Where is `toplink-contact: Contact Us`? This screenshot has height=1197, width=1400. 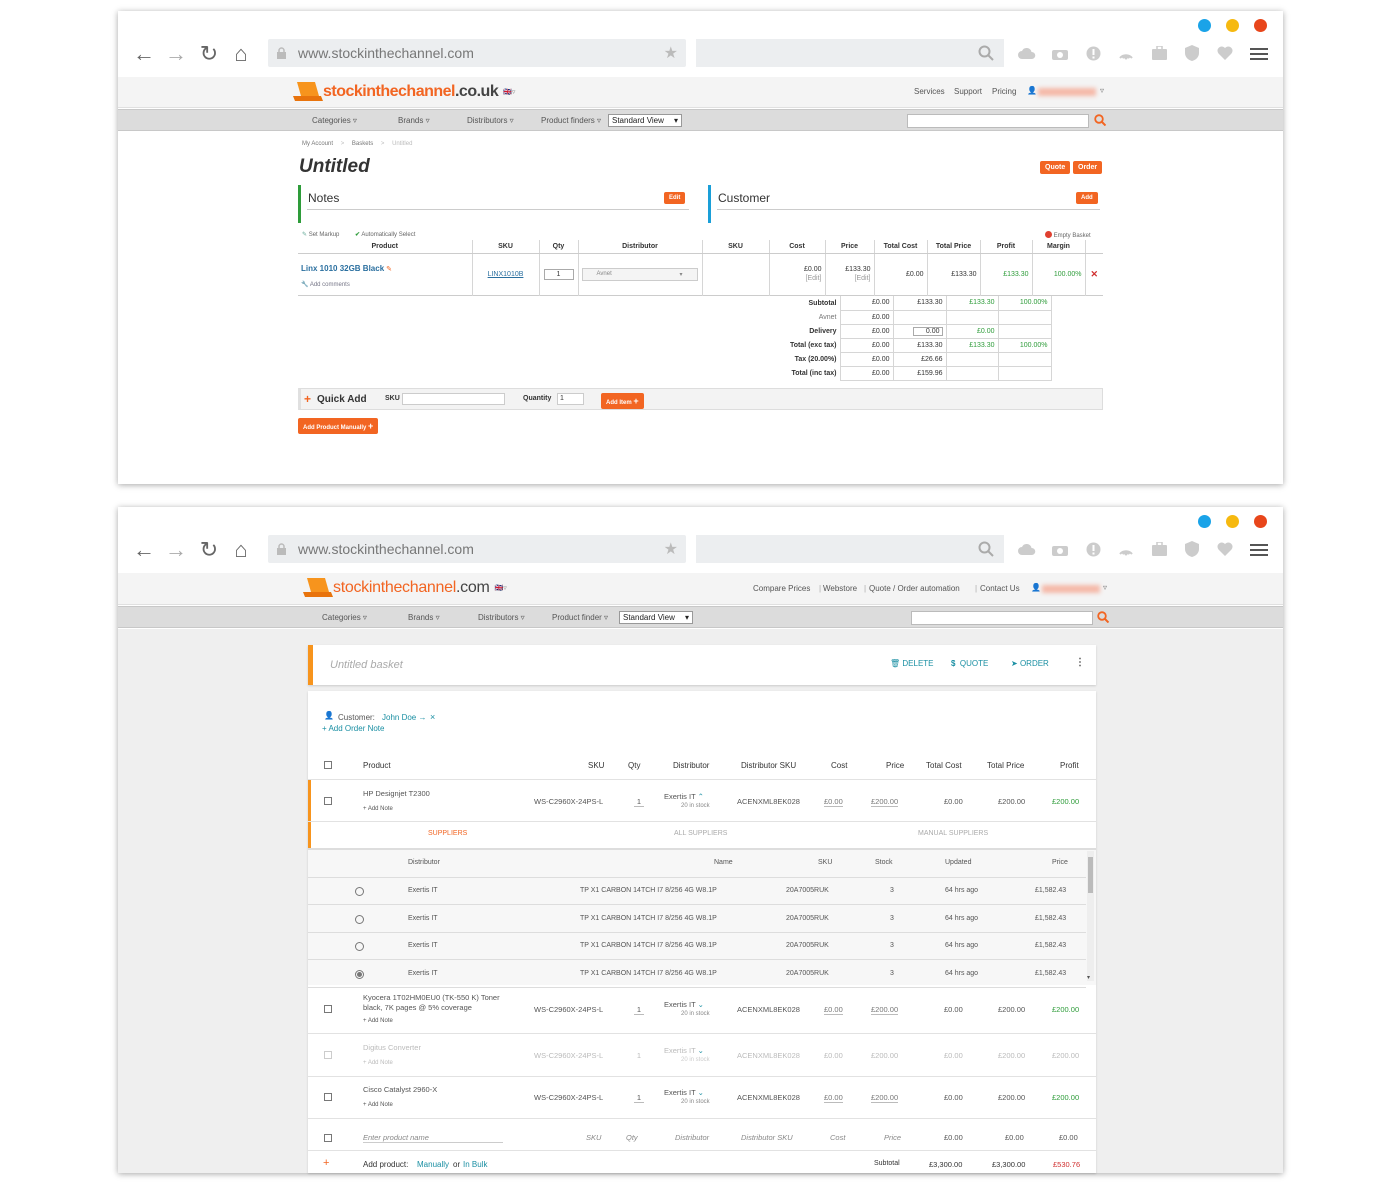
toplink-contact: Contact Us is located at coordinates (1000, 588).